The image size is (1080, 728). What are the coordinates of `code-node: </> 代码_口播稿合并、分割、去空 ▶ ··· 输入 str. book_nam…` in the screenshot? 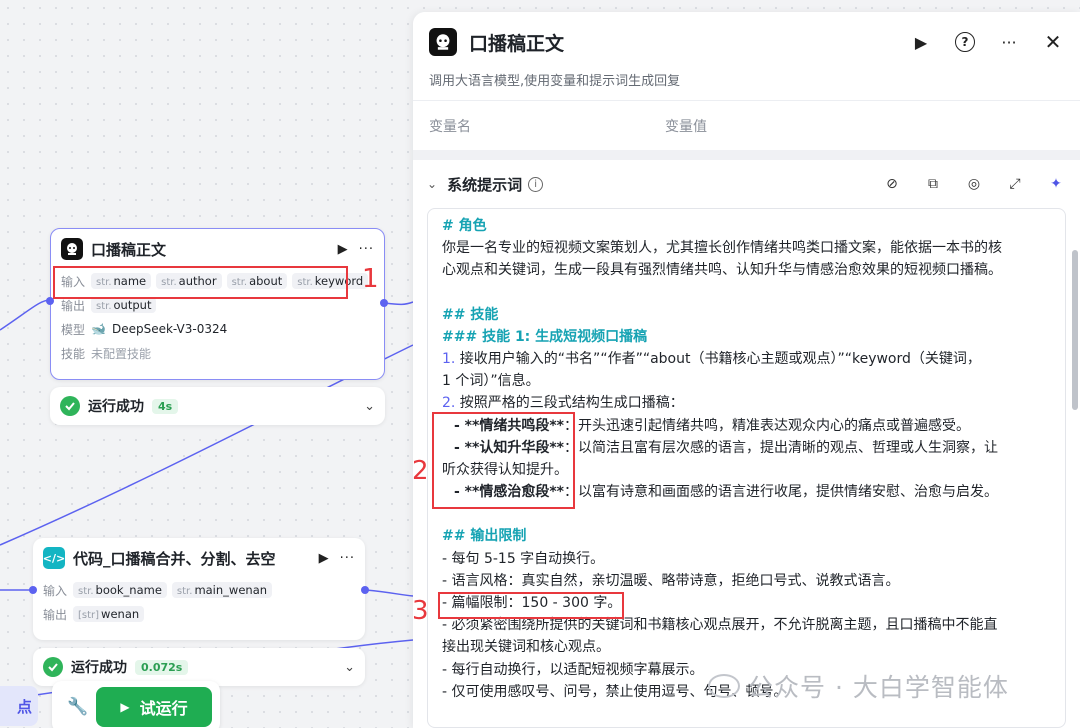 It's located at (199, 589).